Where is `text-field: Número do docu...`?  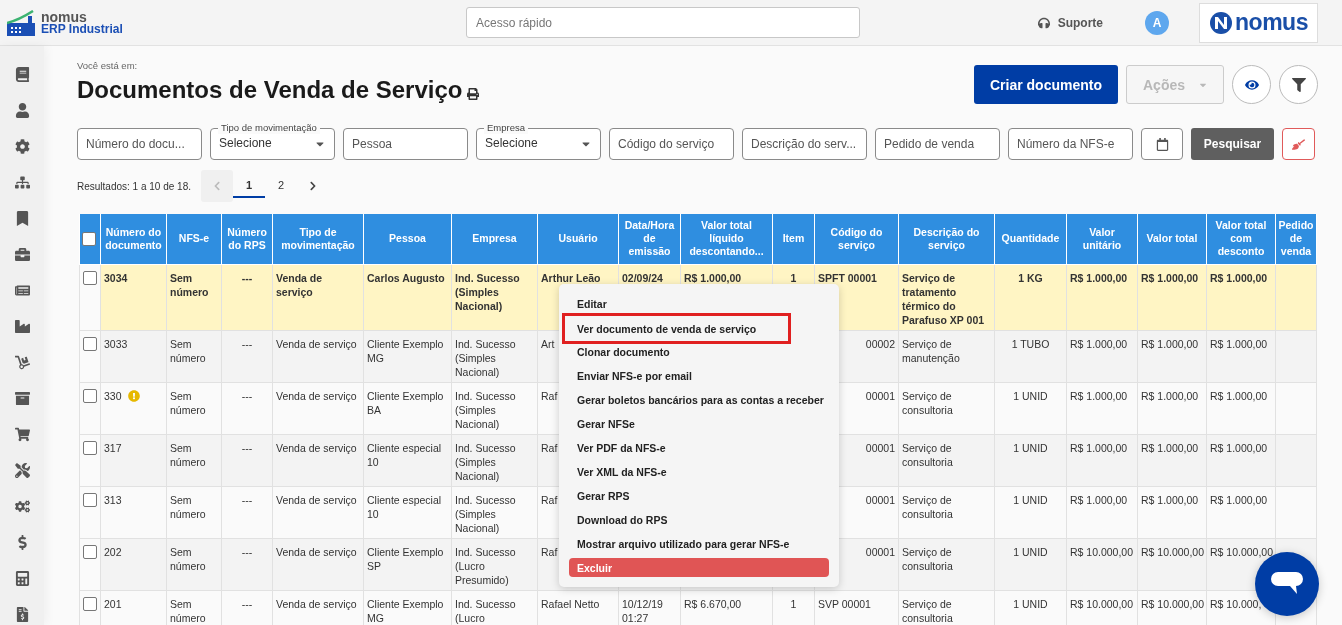 text-field: Número do docu... is located at coordinates (139, 144).